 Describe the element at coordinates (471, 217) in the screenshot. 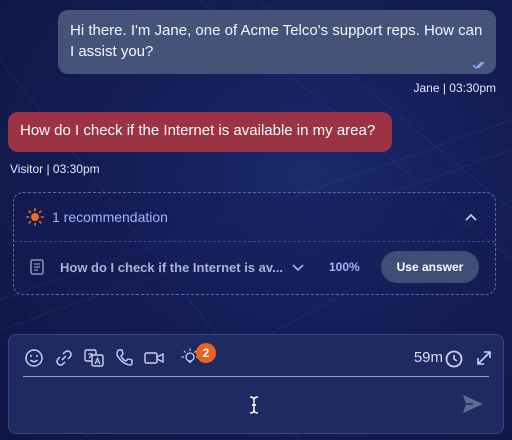

I see `chevron-up-icon` at that location.